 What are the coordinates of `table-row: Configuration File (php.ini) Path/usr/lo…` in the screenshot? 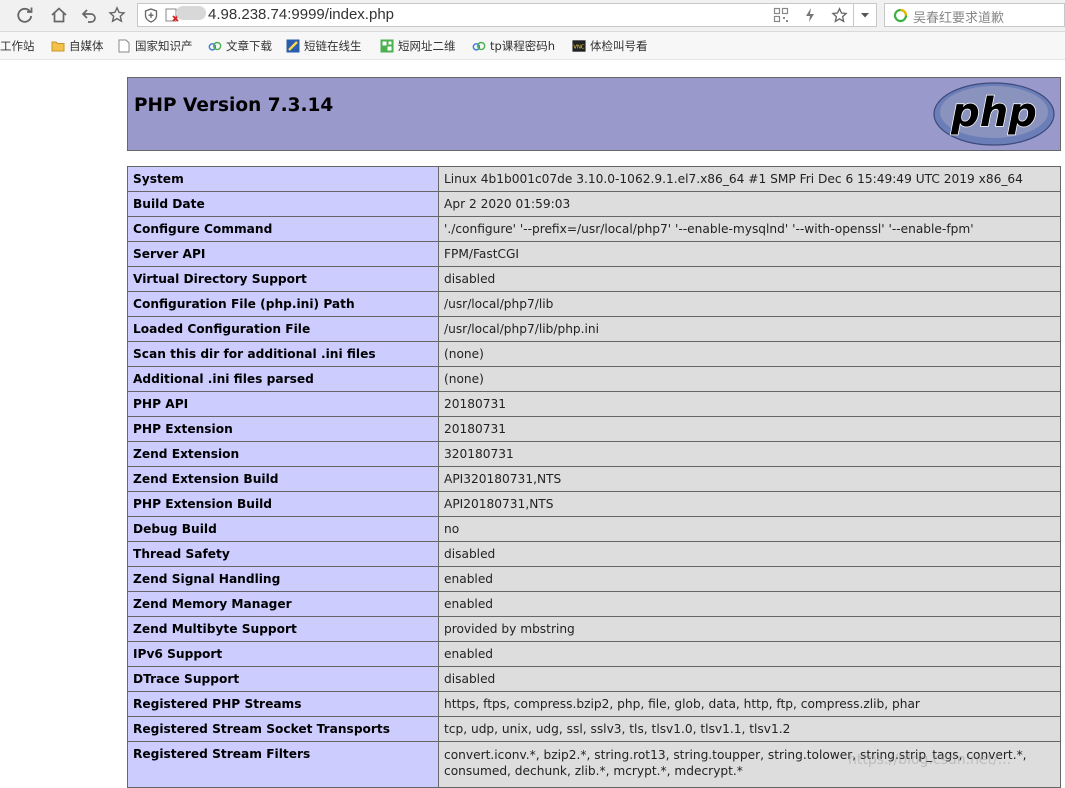 It's located at (594, 304).